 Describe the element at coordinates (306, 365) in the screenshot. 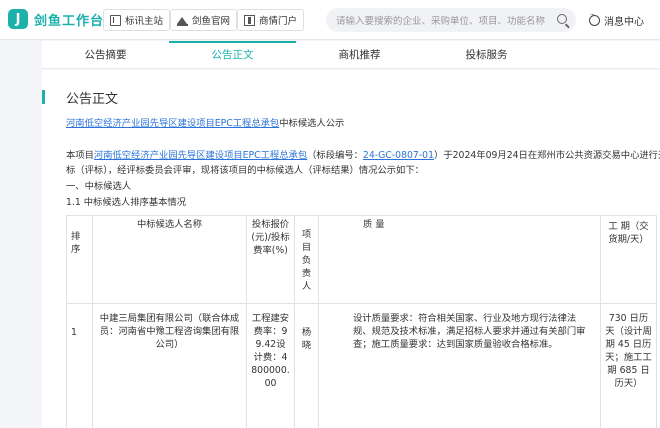

I see `cell-manager: 杨晓` at that location.